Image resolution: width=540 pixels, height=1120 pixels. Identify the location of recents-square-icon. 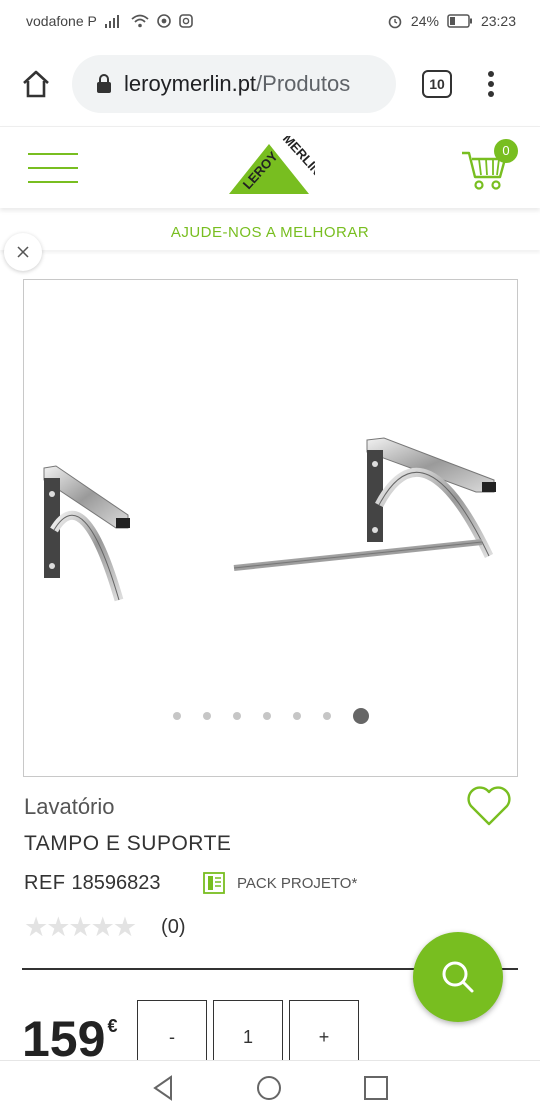
(376, 1088).